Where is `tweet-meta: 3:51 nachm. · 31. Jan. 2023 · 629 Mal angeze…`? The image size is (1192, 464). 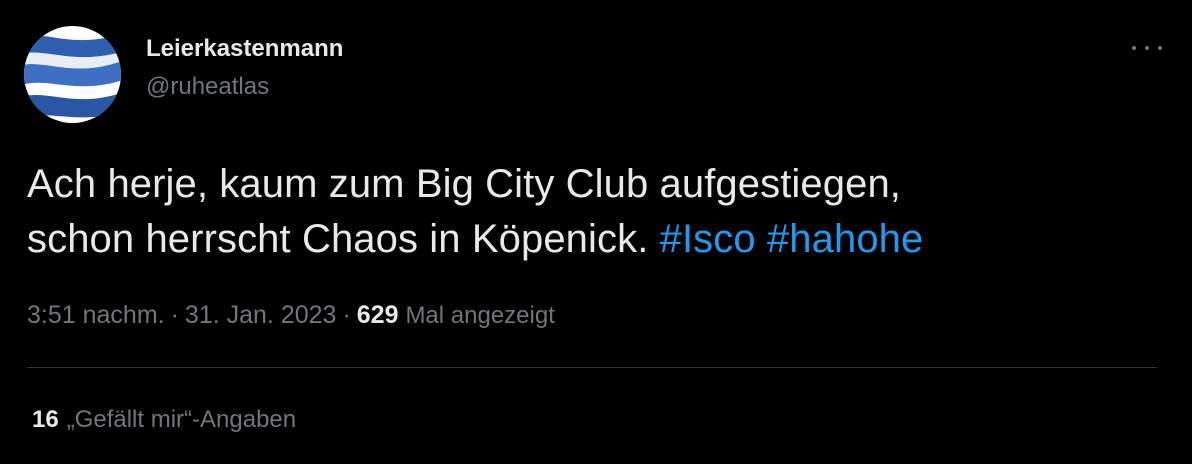
tweet-meta: 3:51 nachm. · 31. Jan. 2023 · 629 Mal angeze… is located at coordinates (291, 315).